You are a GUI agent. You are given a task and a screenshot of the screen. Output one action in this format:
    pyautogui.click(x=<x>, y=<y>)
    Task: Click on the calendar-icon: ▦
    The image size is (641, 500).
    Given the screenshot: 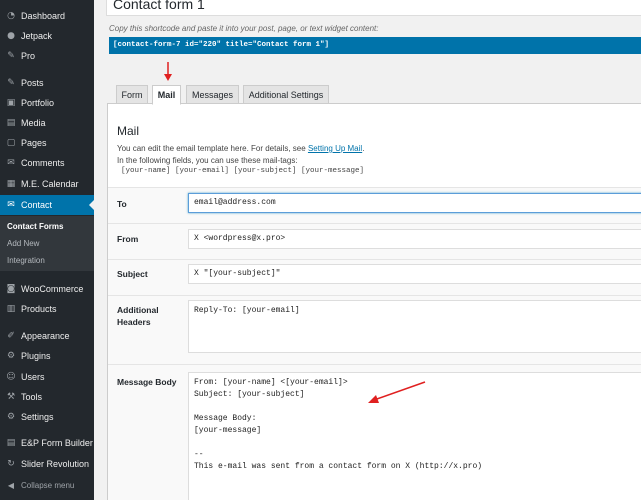 What is the action you would take?
    pyautogui.click(x=11, y=184)
    